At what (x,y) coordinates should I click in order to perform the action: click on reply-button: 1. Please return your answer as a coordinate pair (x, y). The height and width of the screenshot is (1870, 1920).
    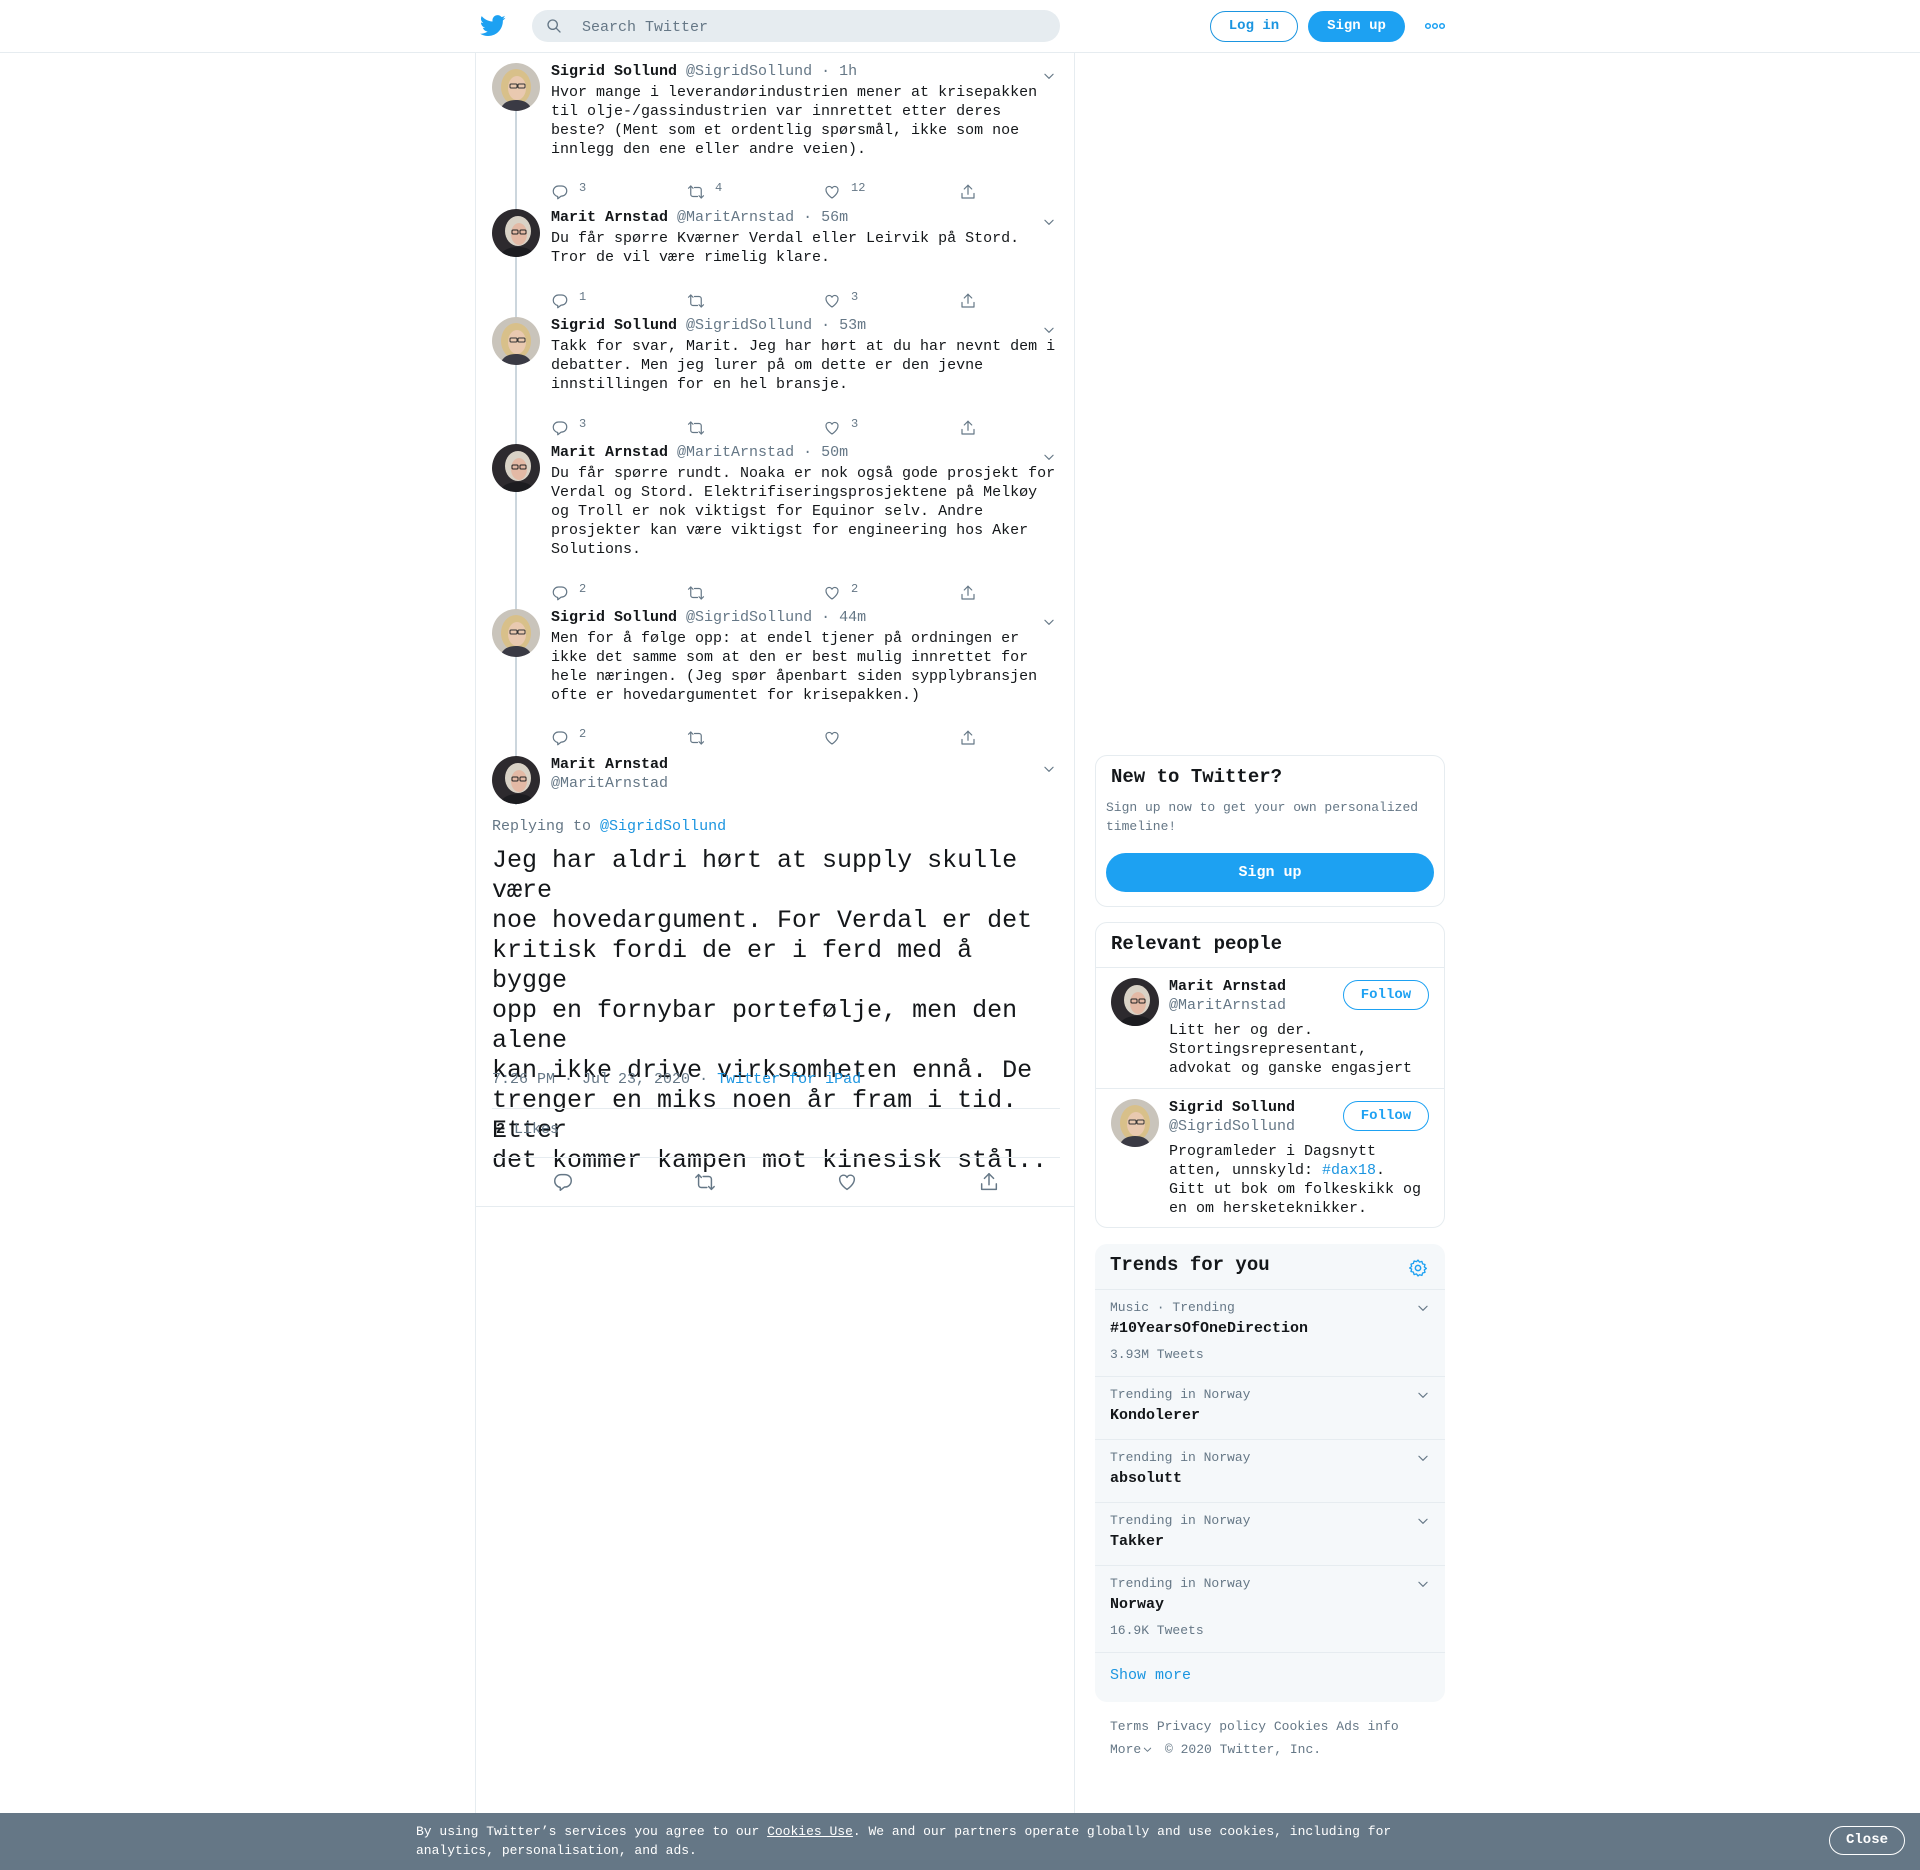
    Looking at the image, I should click on (568, 301).